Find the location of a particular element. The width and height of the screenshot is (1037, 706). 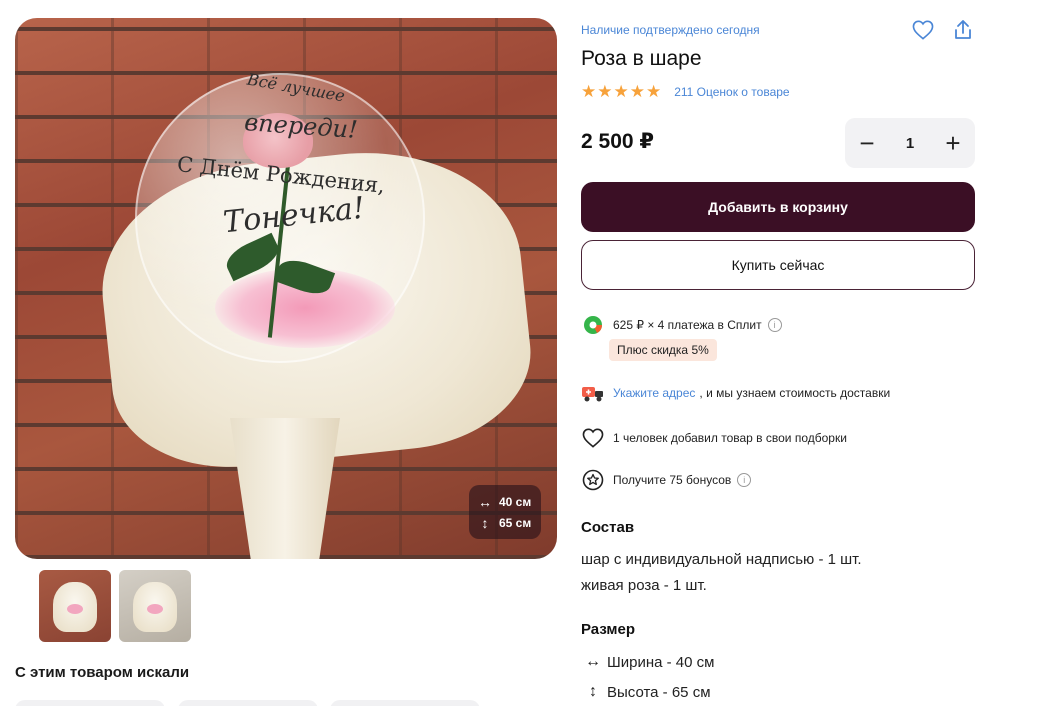

delivery-truck-icon is located at coordinates (593, 393).